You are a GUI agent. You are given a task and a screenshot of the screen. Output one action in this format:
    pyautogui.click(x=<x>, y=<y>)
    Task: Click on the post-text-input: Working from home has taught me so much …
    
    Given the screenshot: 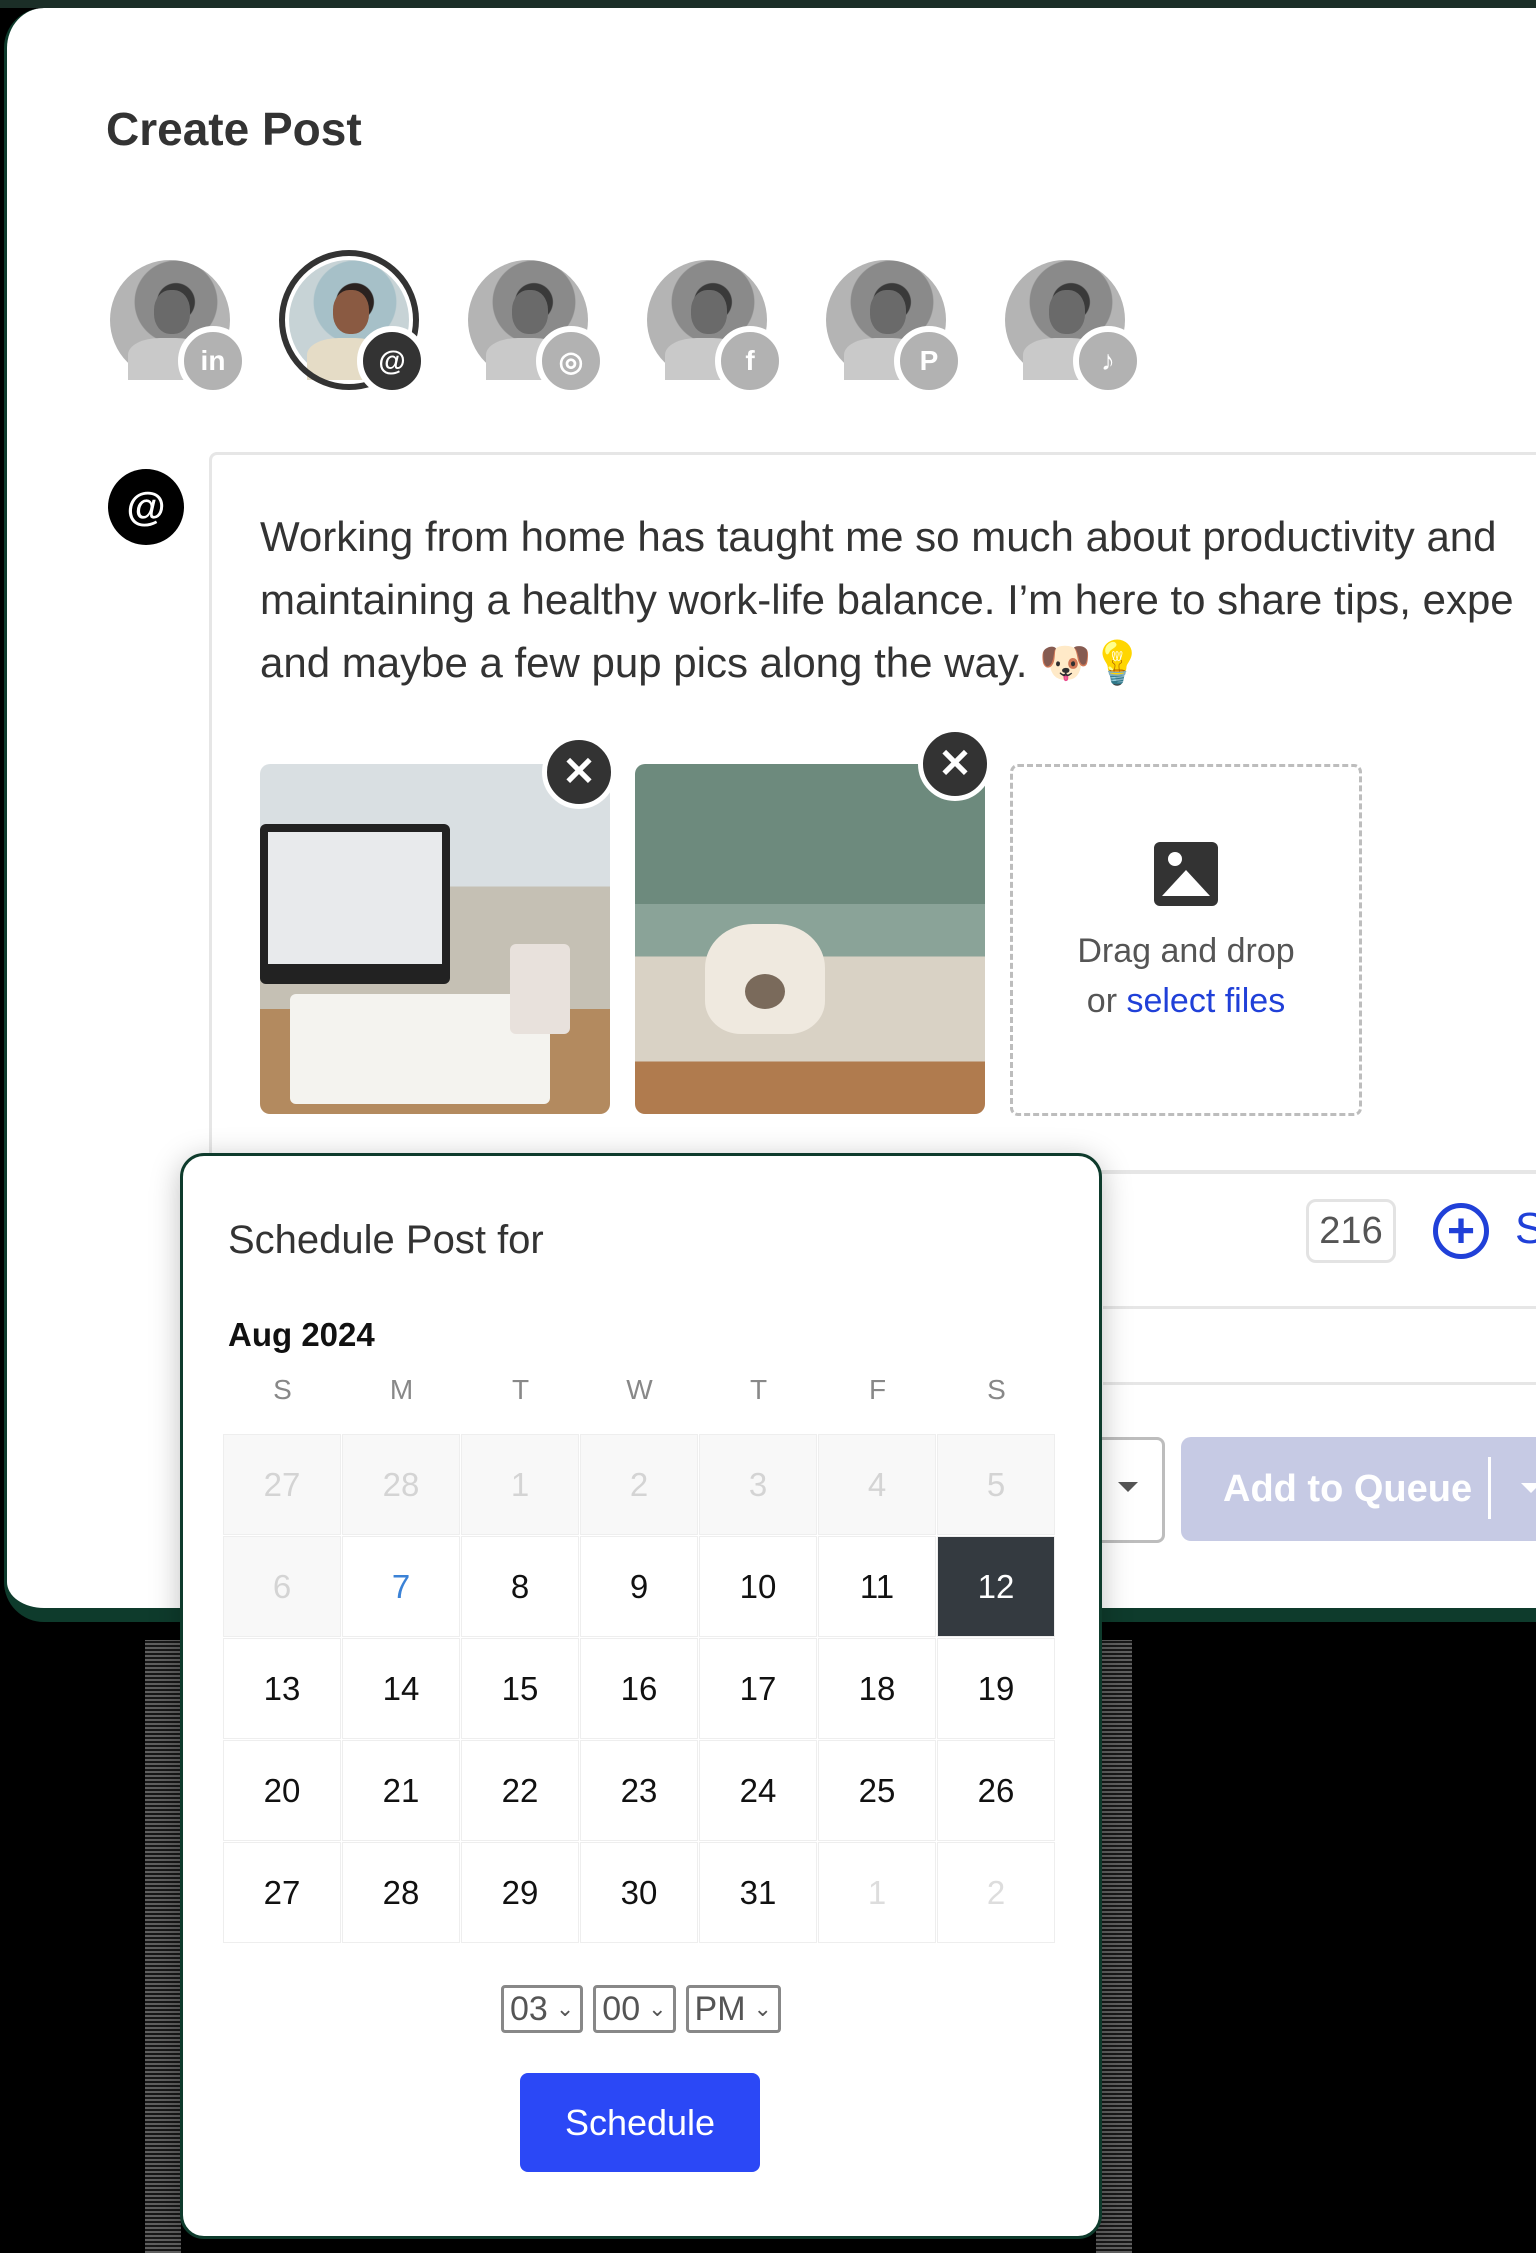 What is the action you would take?
    pyautogui.click(x=898, y=599)
    